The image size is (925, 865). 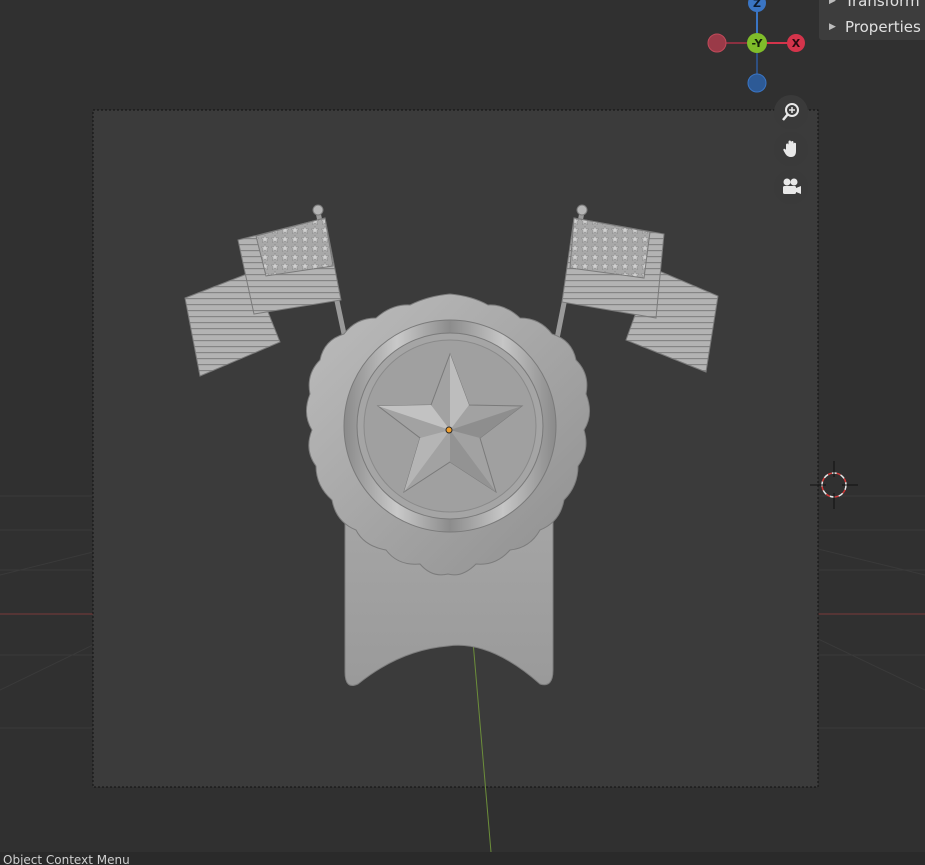 I want to click on zoom-icon, so click(x=790, y=112).